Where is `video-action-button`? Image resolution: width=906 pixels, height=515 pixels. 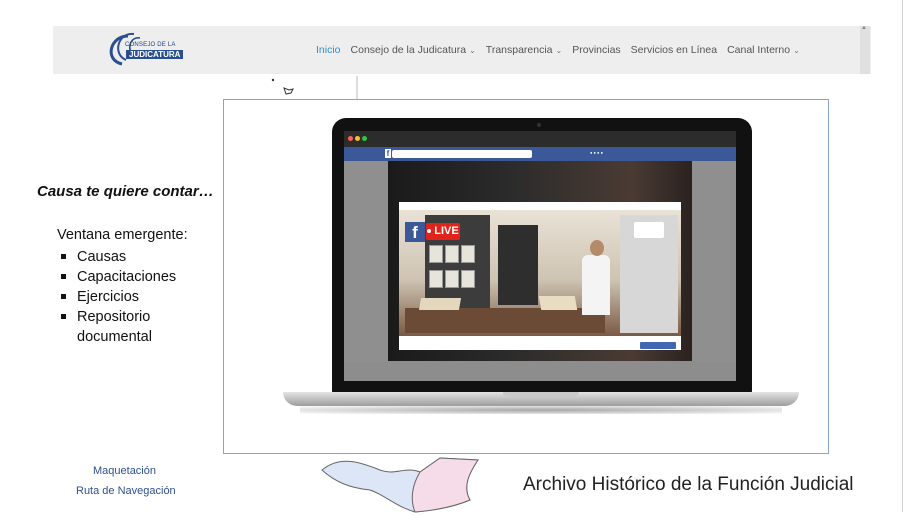 video-action-button is located at coordinates (658, 345).